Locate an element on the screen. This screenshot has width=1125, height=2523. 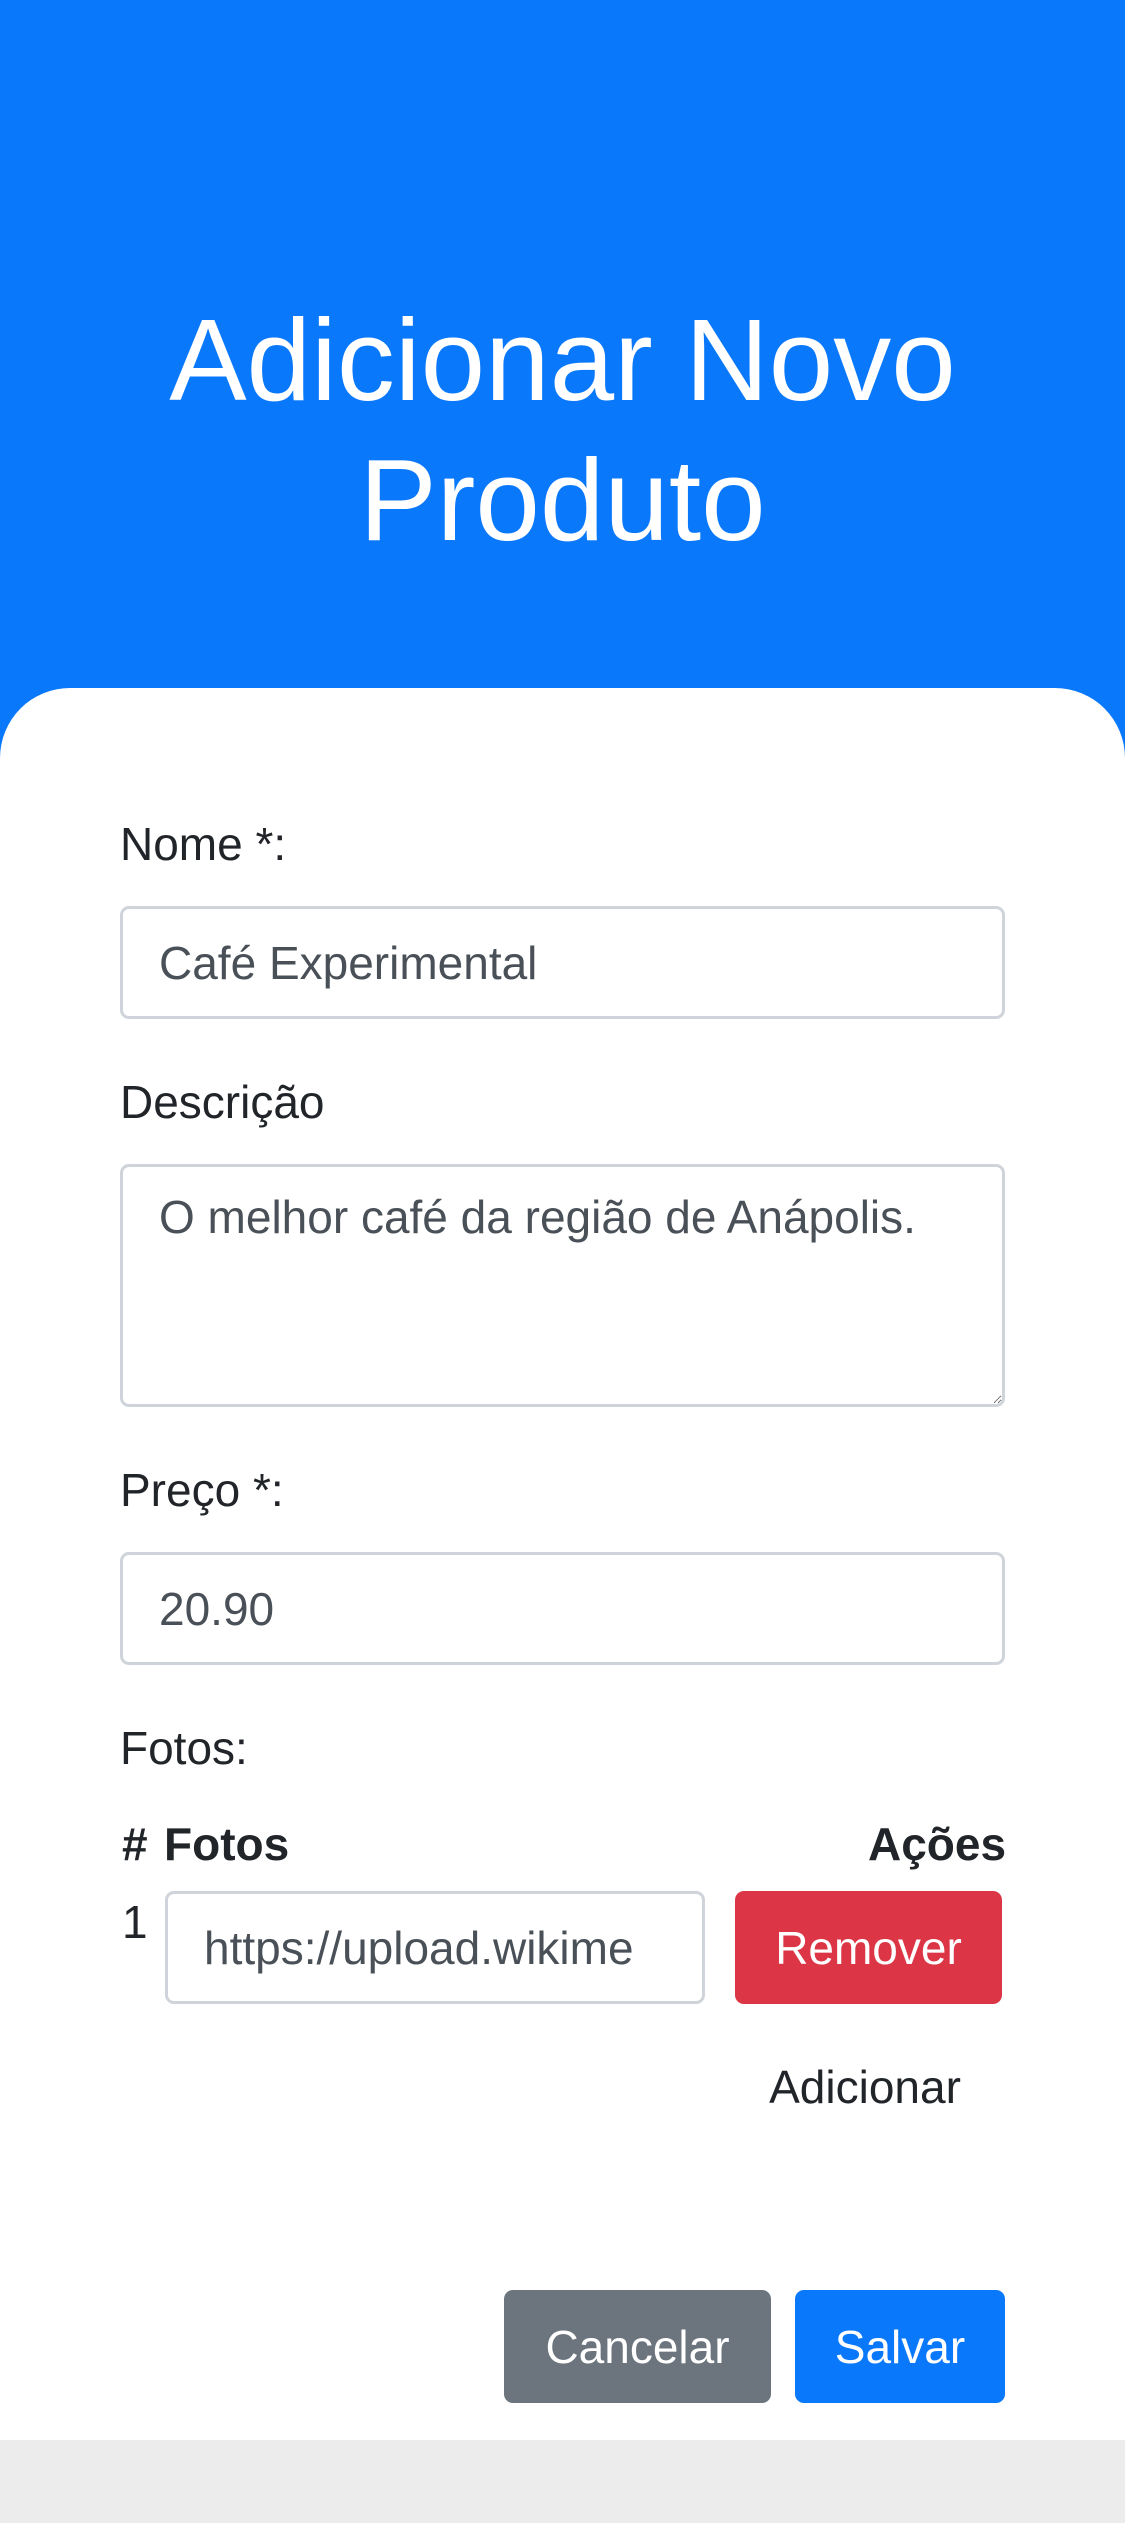
photos-label: Fotos: is located at coordinates (184, 1748).